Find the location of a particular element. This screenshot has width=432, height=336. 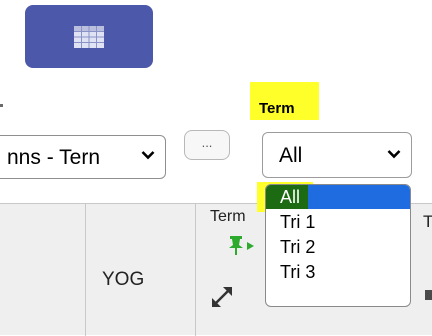

term-select: All is located at coordinates (337, 155).